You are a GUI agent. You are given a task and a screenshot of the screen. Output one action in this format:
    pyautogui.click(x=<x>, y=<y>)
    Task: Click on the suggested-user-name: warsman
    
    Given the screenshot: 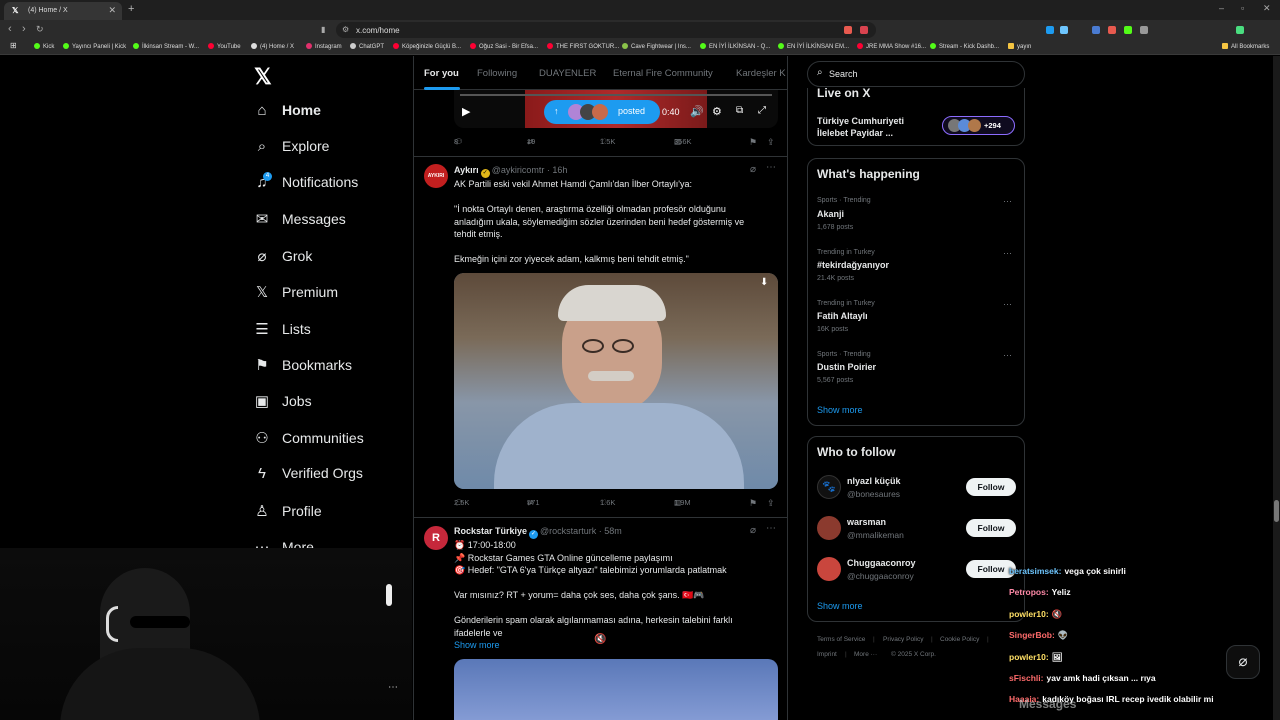 What is the action you would take?
    pyautogui.click(x=866, y=522)
    